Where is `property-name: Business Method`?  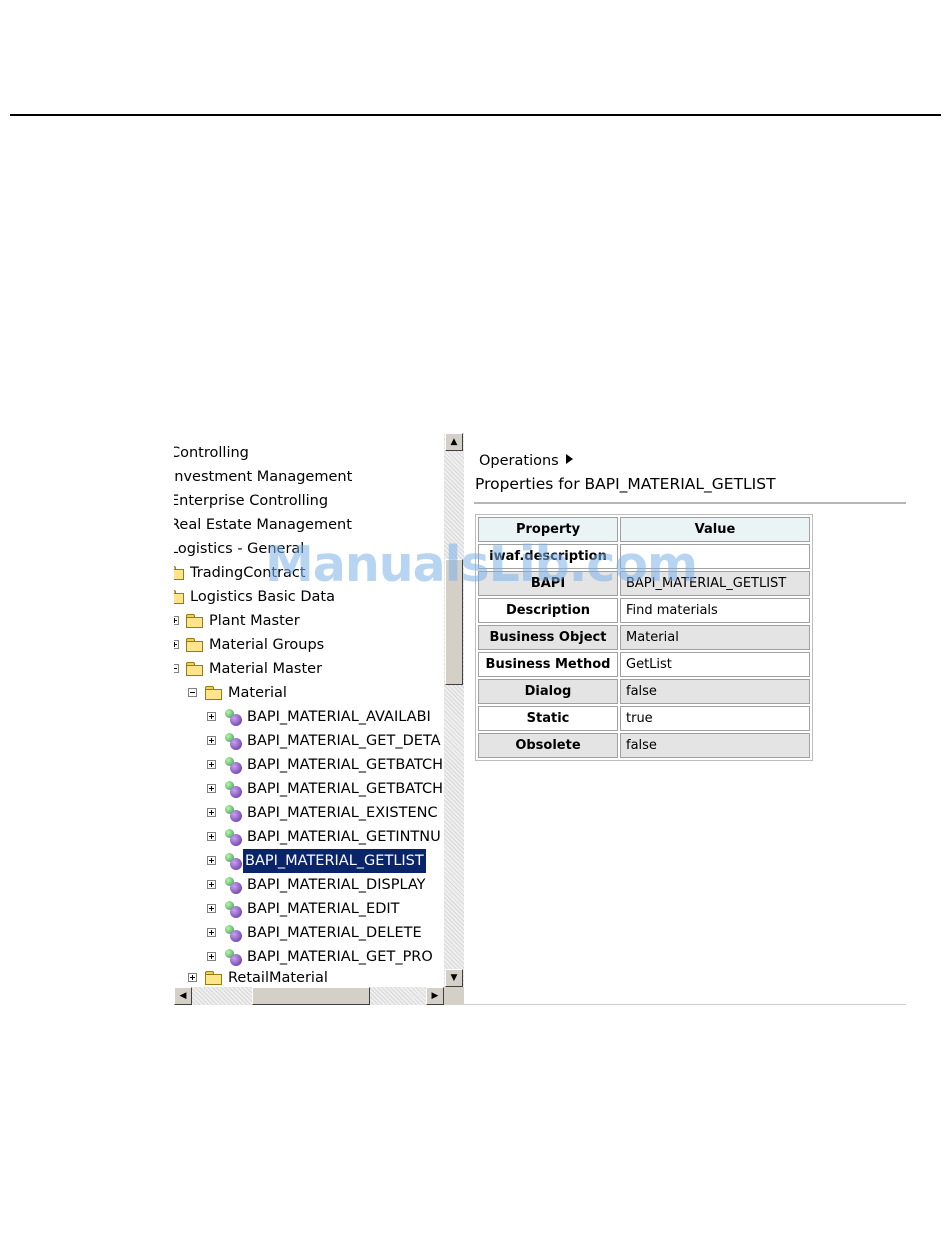 property-name: Business Method is located at coordinates (548, 664).